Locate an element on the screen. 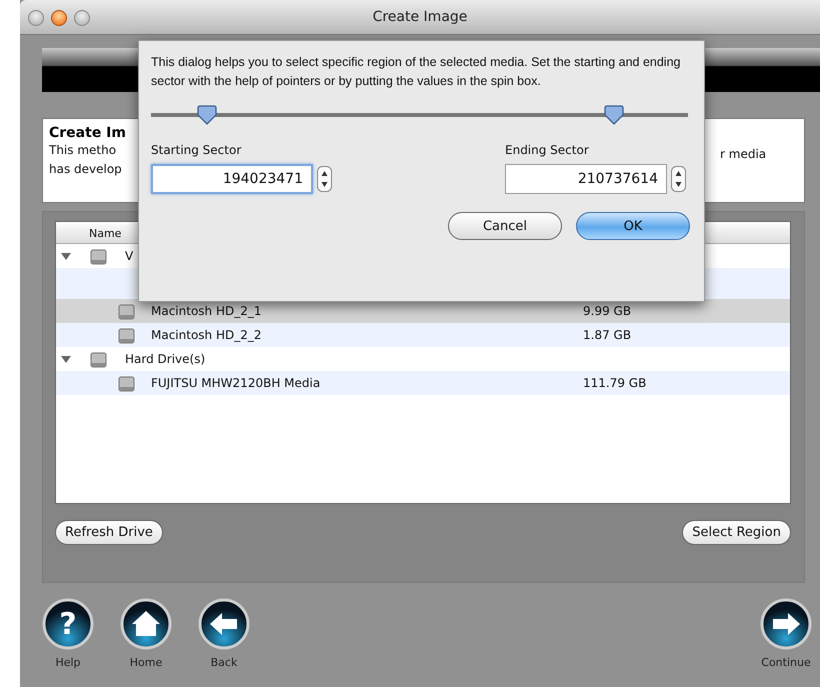 The height and width of the screenshot is (687, 820). info-text: r media is located at coordinates (743, 154).